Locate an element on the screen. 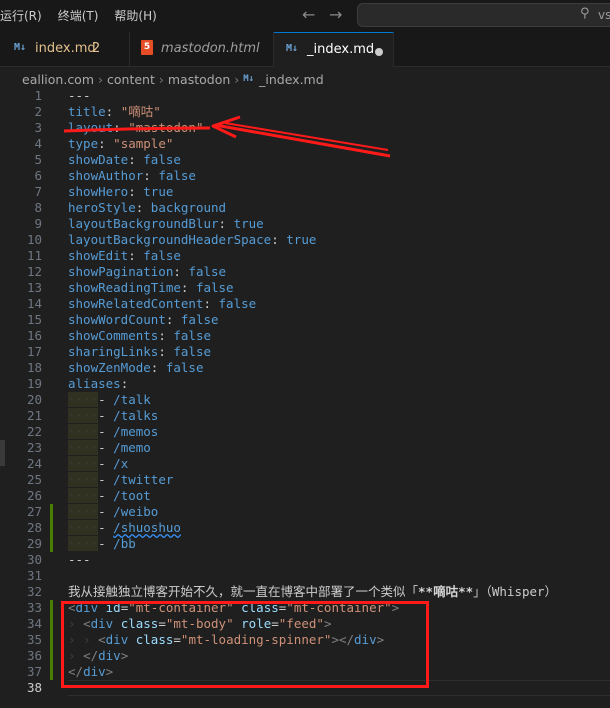 The height and width of the screenshot is (708, 610). code-line-19: aliases: is located at coordinates (98, 383).